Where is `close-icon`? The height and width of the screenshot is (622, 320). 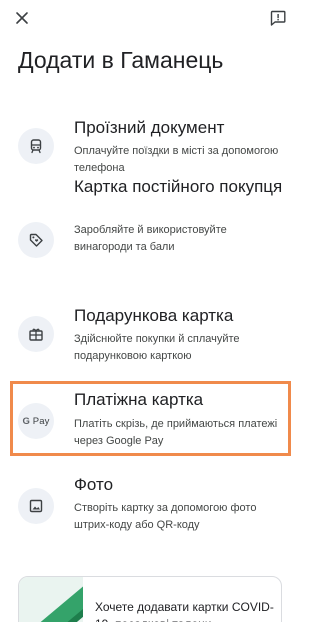 close-icon is located at coordinates (22, 18).